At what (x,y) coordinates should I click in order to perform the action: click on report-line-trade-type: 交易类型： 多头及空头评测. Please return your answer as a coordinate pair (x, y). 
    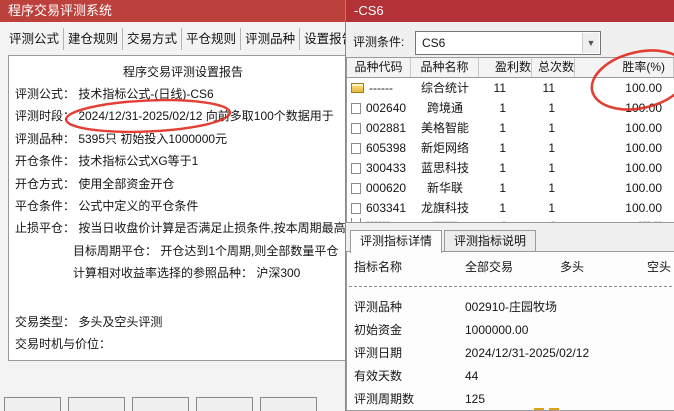
    Looking at the image, I should click on (89, 321).